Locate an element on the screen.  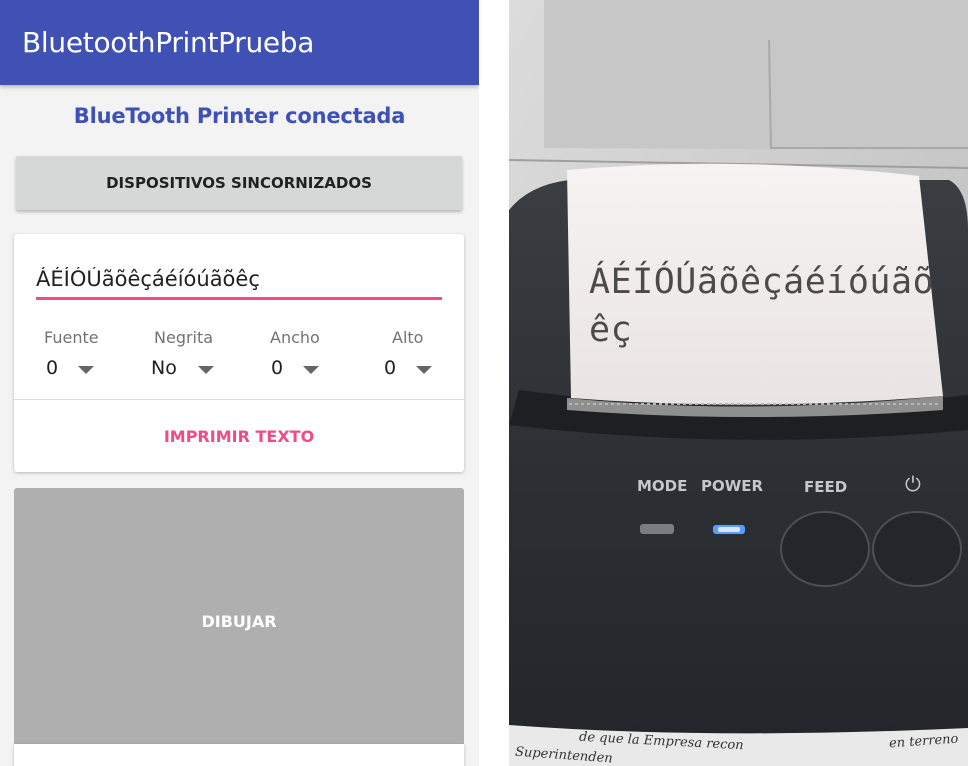
image-gap is located at coordinates (494, 383).